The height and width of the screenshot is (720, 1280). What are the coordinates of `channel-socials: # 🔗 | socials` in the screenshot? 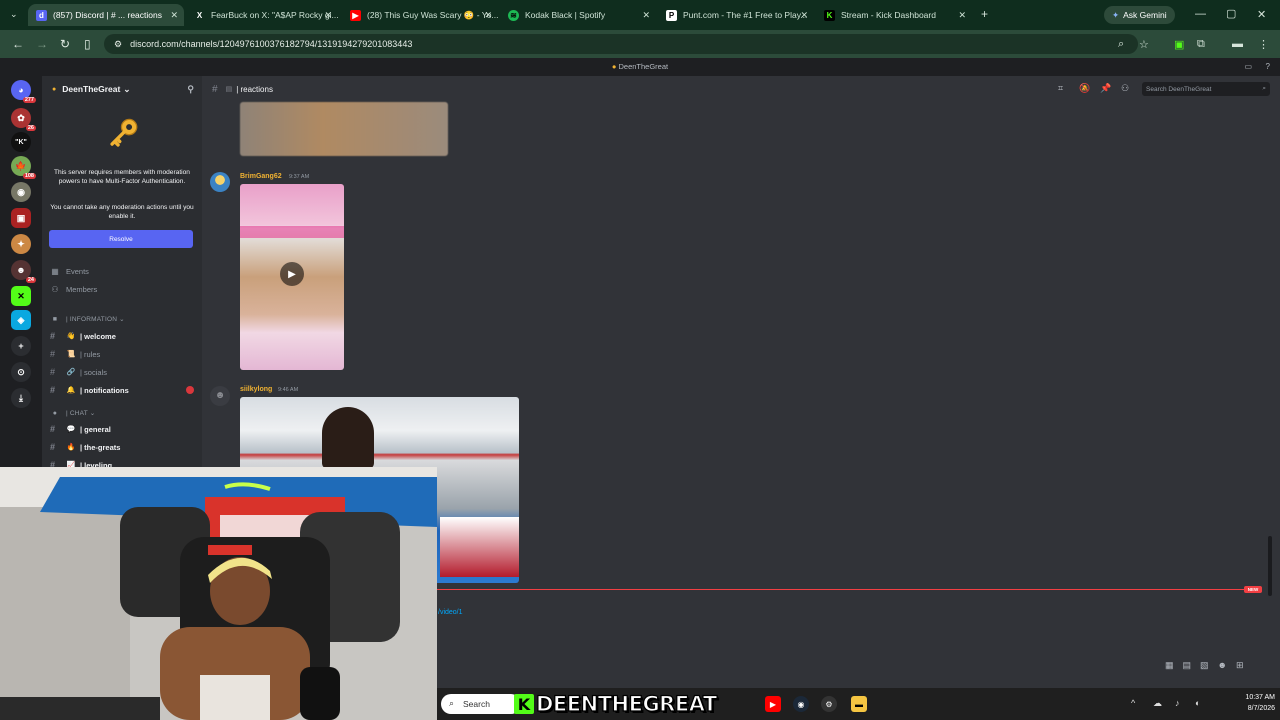 It's located at (125, 372).